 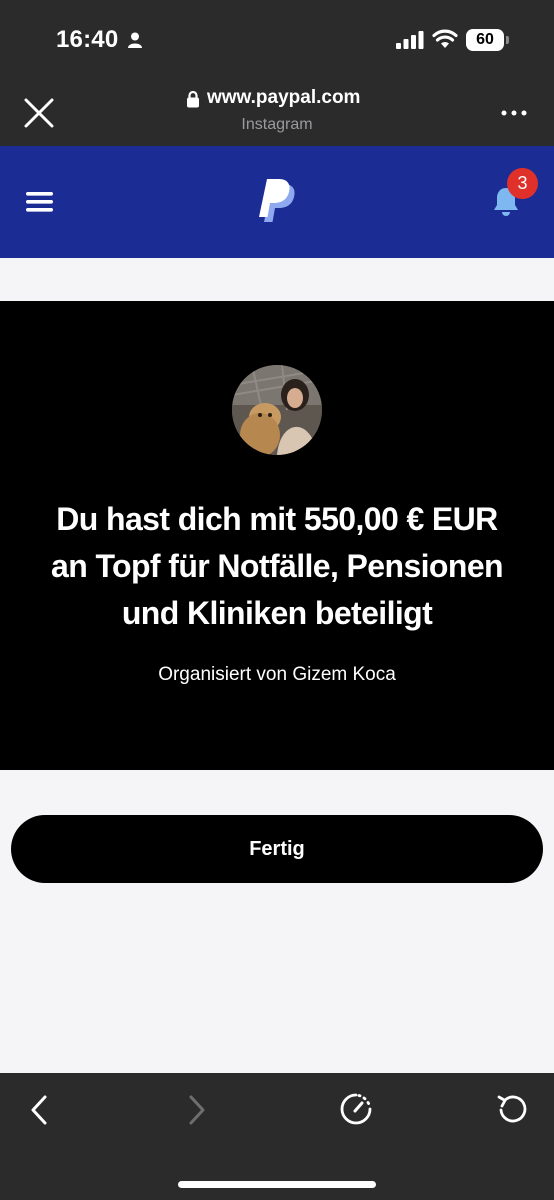 I want to click on hamburger-menu-icon, so click(x=40, y=202).